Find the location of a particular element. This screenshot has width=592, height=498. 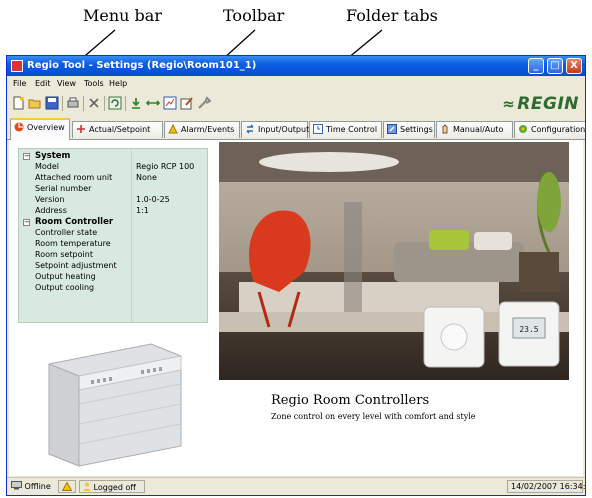

tab-label: Actual/Setpoint is located at coordinates (120, 129).